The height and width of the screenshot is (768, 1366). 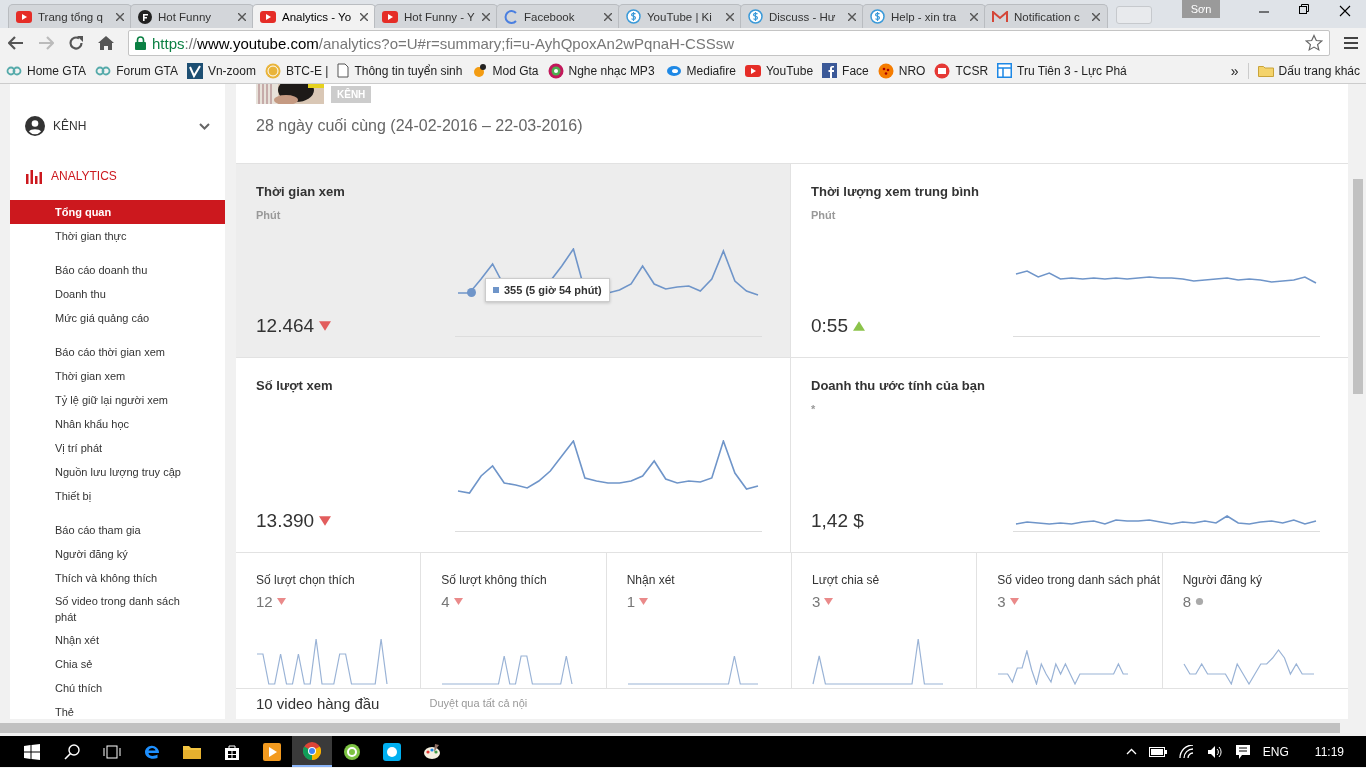 I want to click on metric-title: Thời lượng xem trung bình, so click(x=895, y=191).